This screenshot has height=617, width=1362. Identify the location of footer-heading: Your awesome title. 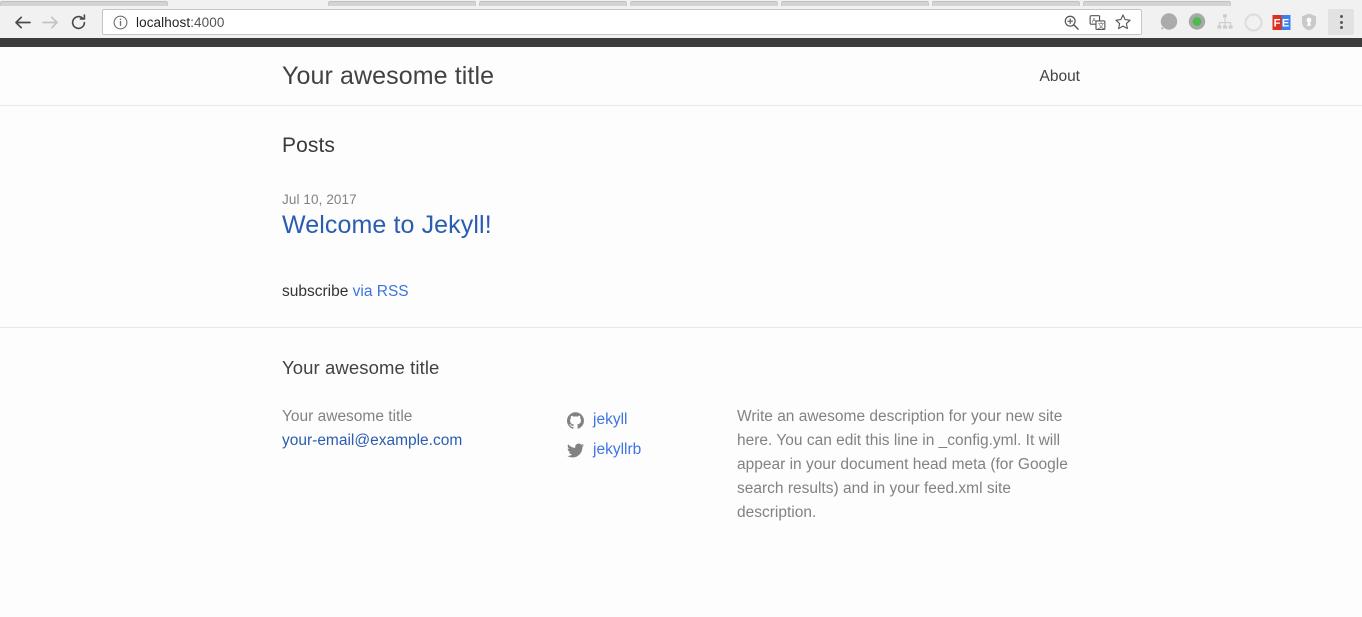
(361, 367).